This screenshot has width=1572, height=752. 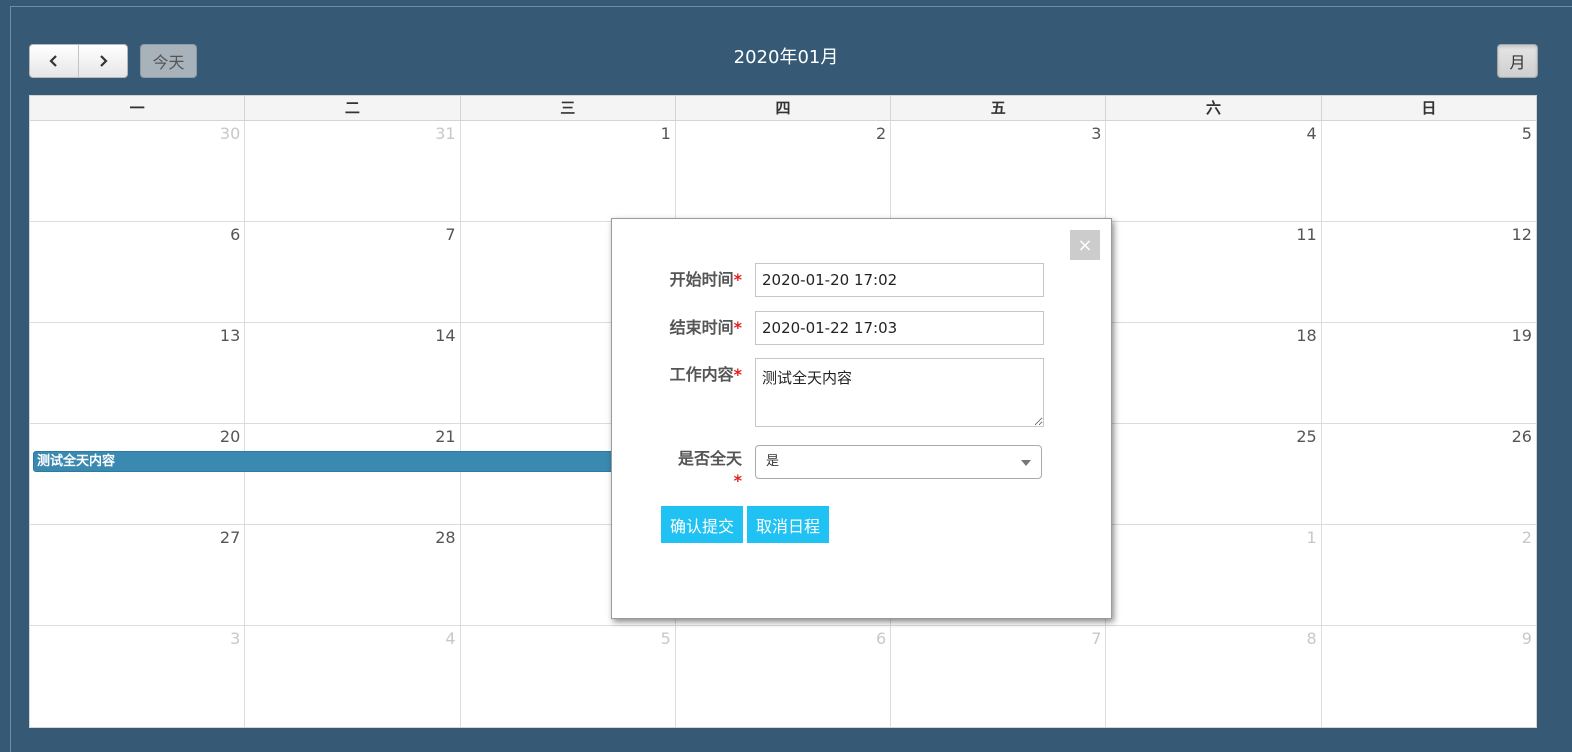 What do you see at coordinates (230, 436) in the screenshot?
I see `day-number: 20` at bounding box center [230, 436].